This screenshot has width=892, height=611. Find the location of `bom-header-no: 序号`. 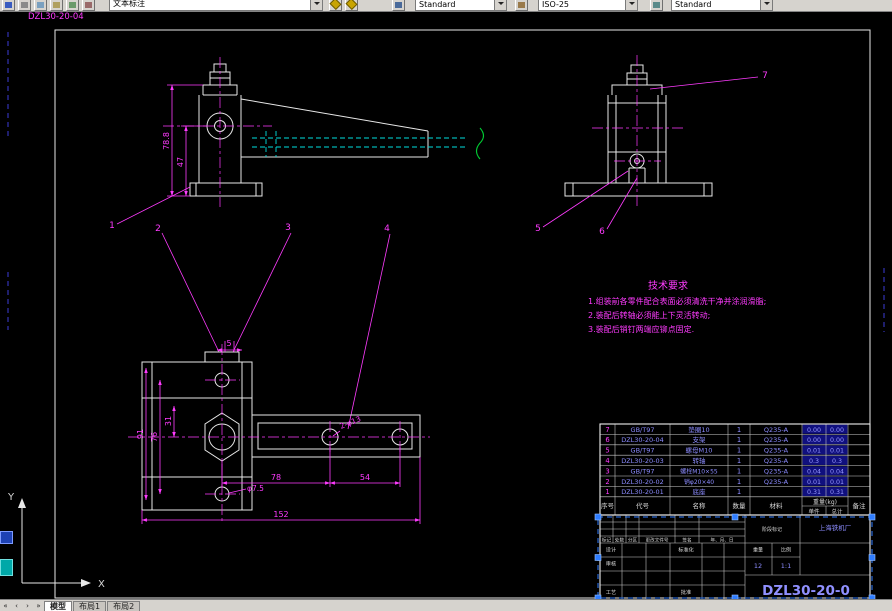

bom-header-no: 序号 is located at coordinates (608, 505).